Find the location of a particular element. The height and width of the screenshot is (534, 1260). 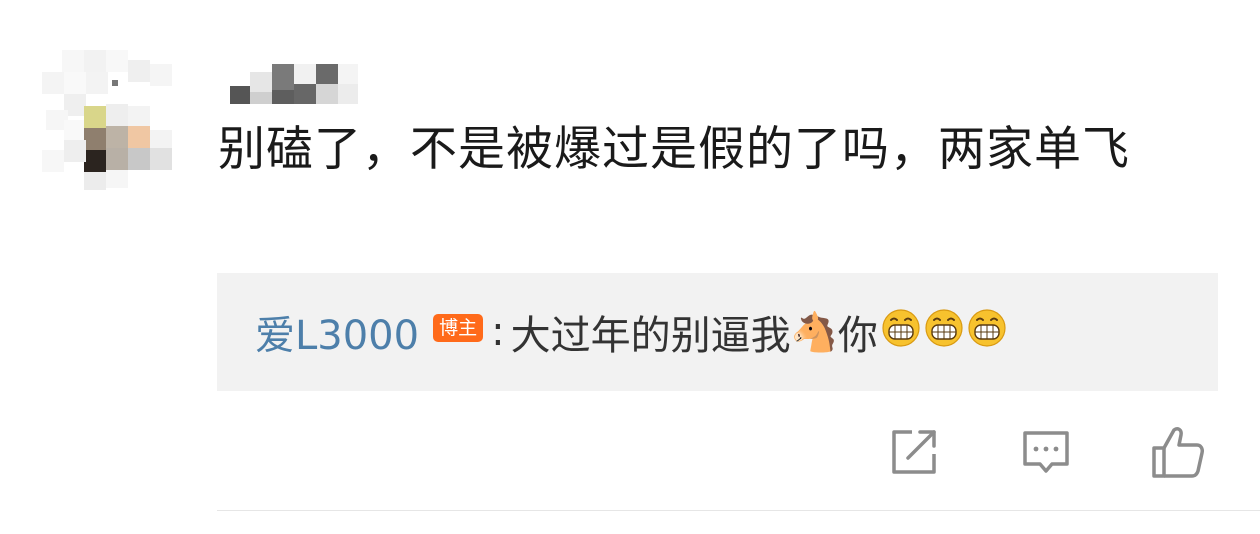

reply-line: 爱L3000 博主 : 大过年的别逼我 🐴 你 is located at coordinates (631, 332).